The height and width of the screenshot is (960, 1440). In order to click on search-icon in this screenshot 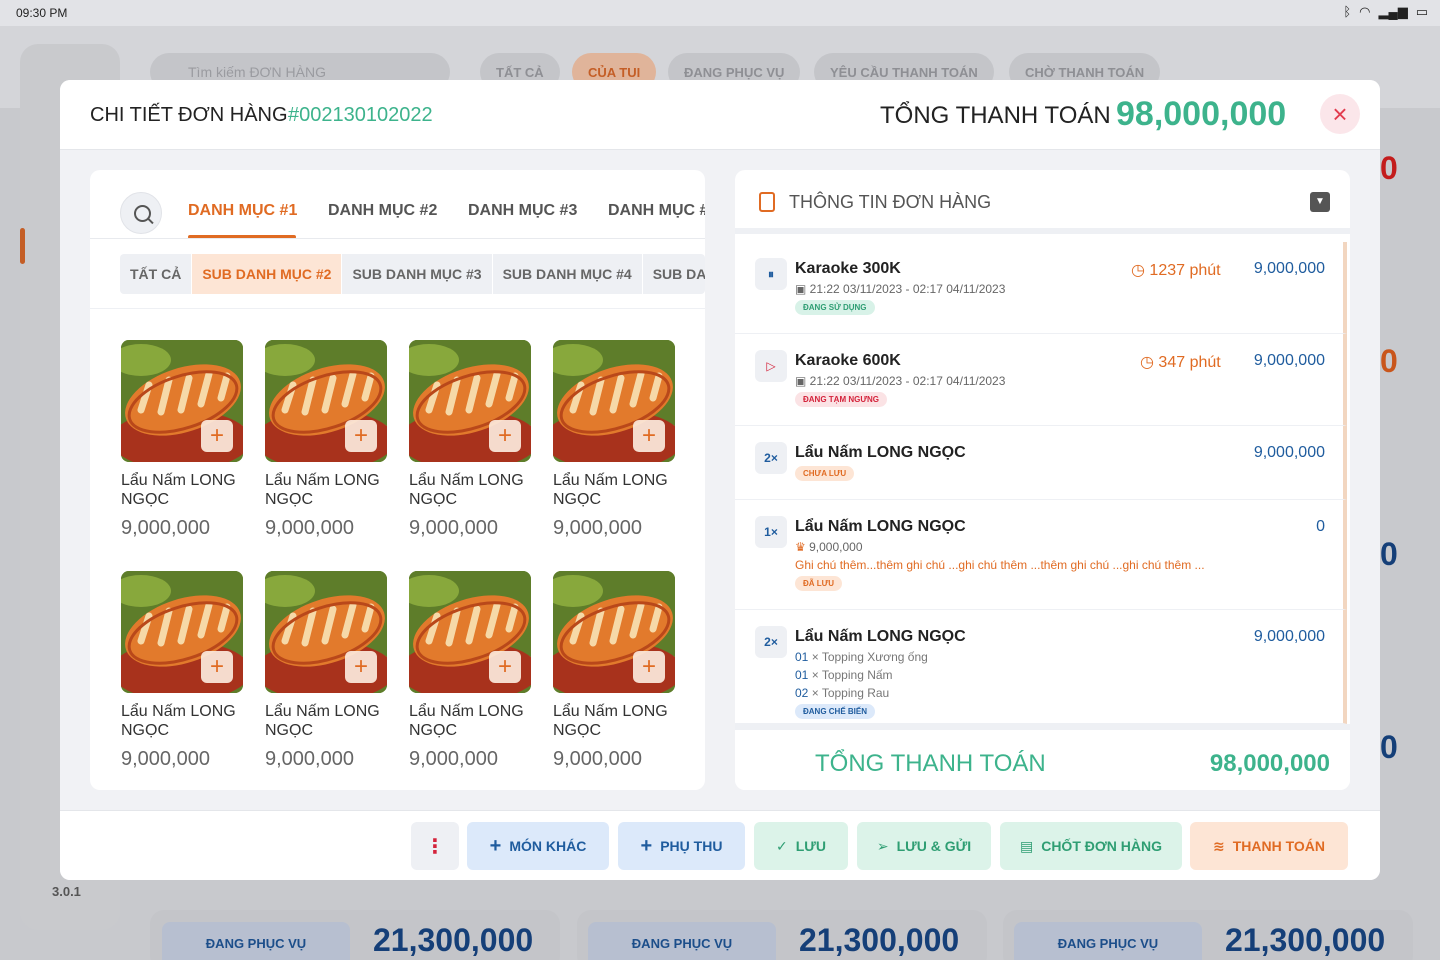, I will do `click(141, 213)`.